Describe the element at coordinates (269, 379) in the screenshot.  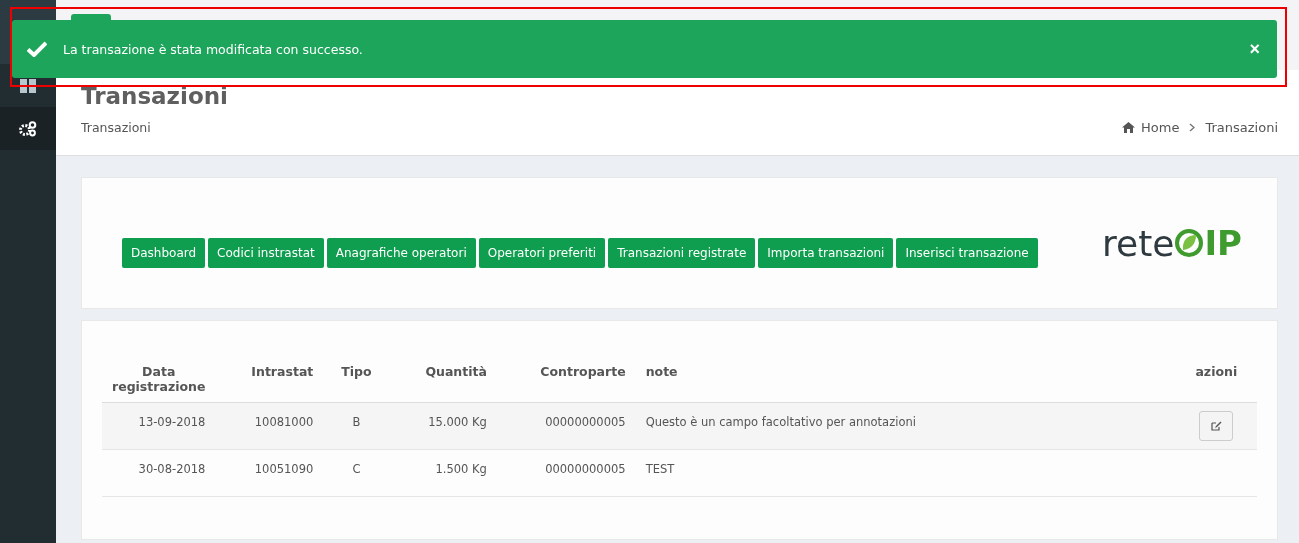
I see `column-header: Intrastat` at that location.